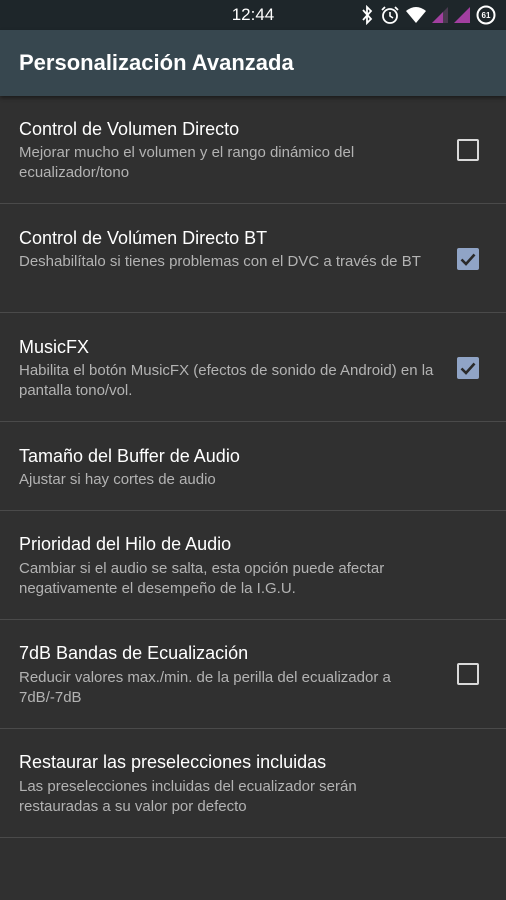  I want to click on app-bar: Personalización Avanzada, so click(253, 63).